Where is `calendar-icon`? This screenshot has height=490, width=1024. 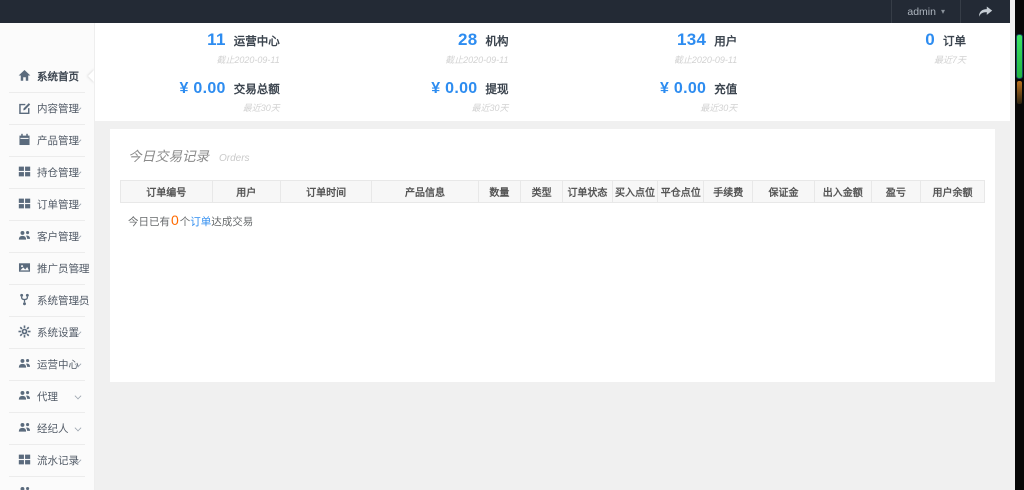 calendar-icon is located at coordinates (25, 140).